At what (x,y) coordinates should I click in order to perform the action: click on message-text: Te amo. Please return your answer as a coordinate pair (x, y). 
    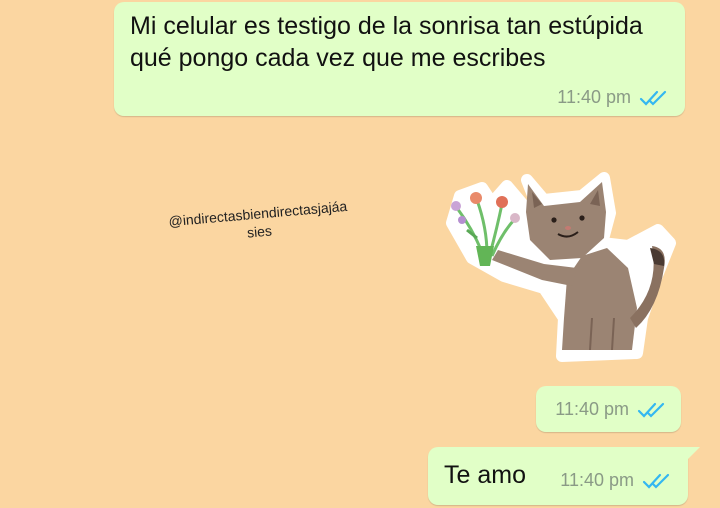
    Looking at the image, I should click on (485, 475).